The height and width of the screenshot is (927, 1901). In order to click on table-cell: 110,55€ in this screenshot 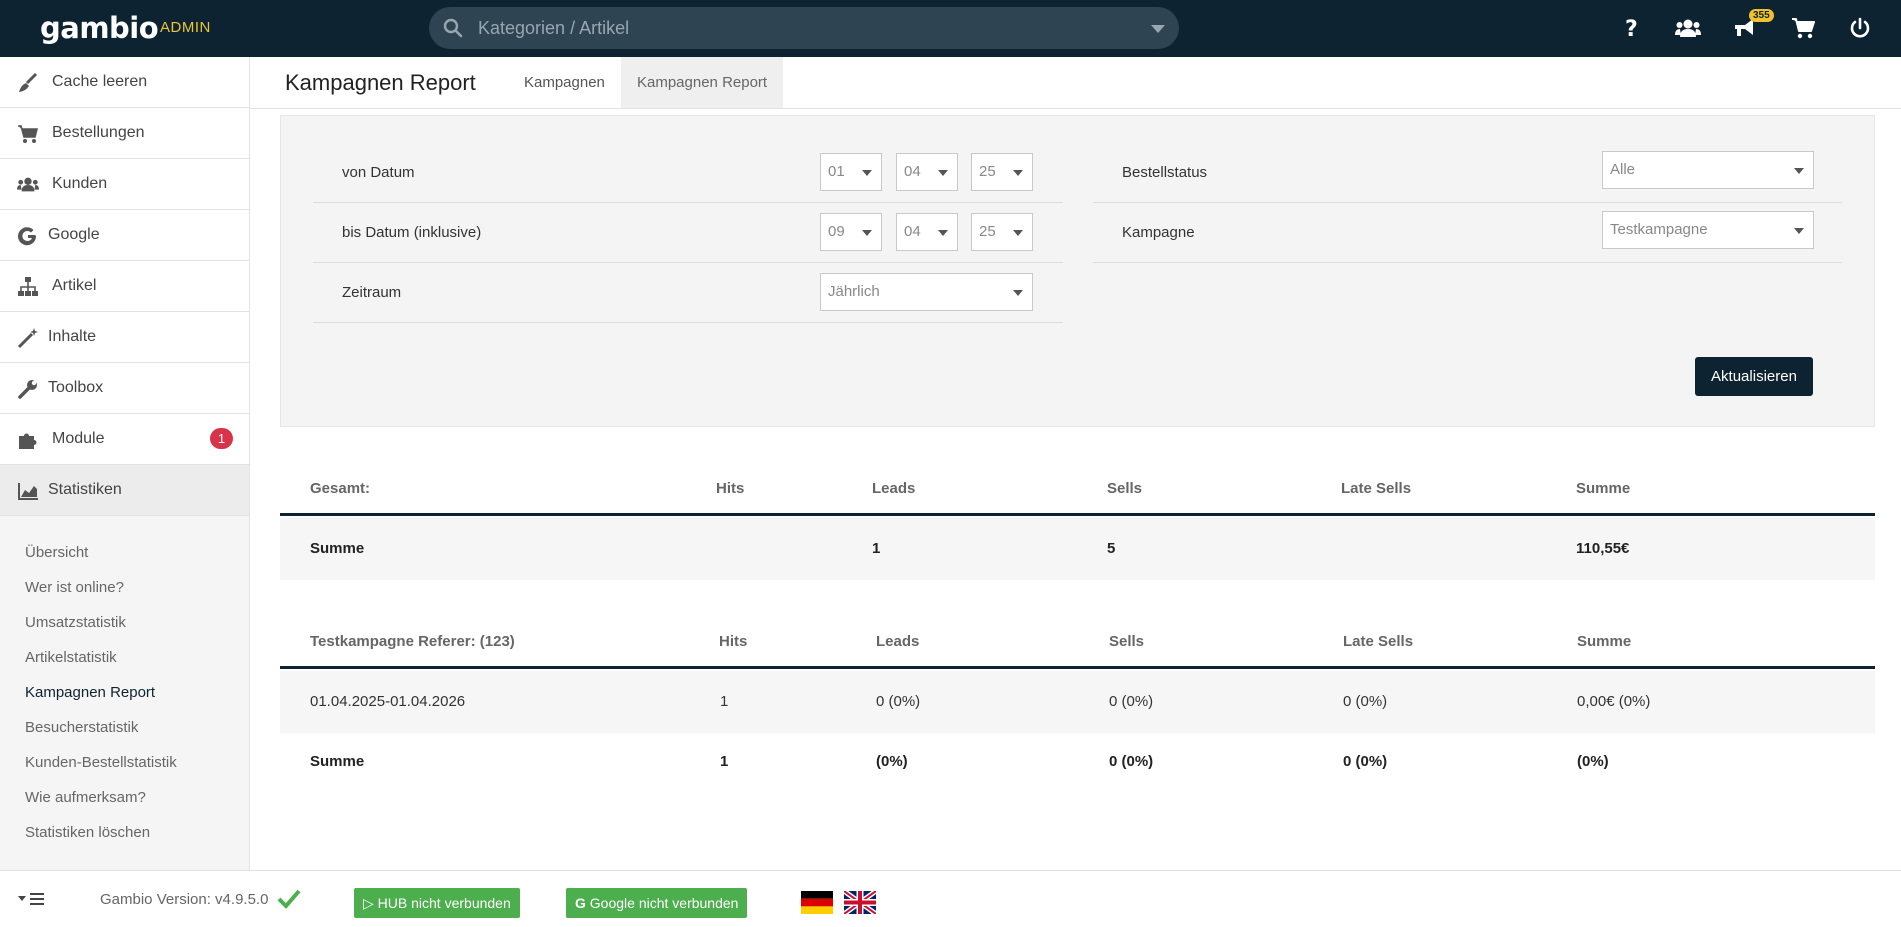, I will do `click(1603, 548)`.